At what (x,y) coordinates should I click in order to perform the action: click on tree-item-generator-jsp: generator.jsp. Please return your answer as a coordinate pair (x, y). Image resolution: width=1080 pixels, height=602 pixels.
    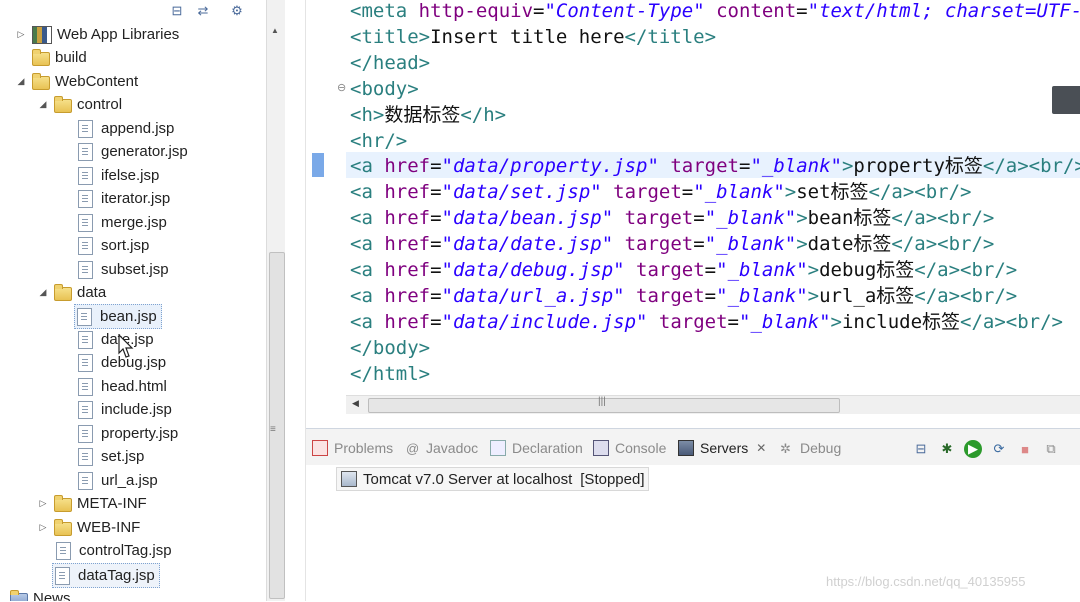
    Looking at the image, I should click on (132, 151).